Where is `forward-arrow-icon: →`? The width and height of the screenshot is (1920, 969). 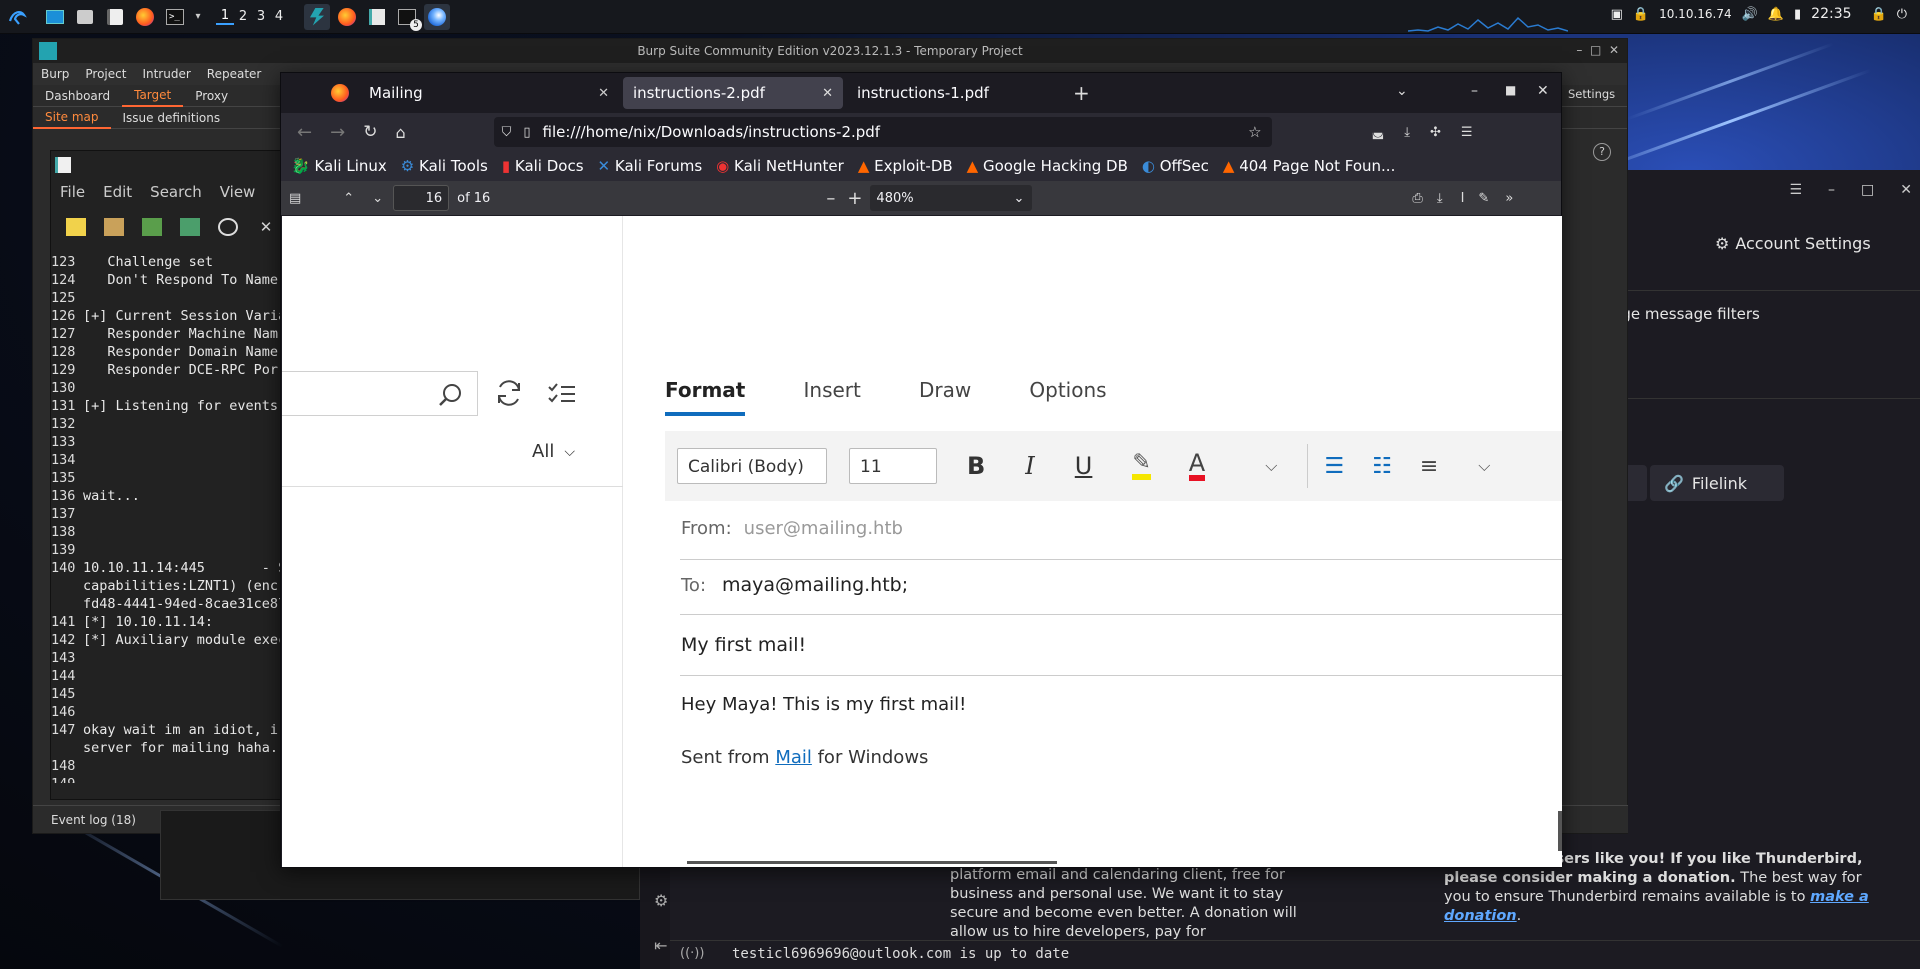
forward-arrow-icon: → is located at coordinates (337, 132).